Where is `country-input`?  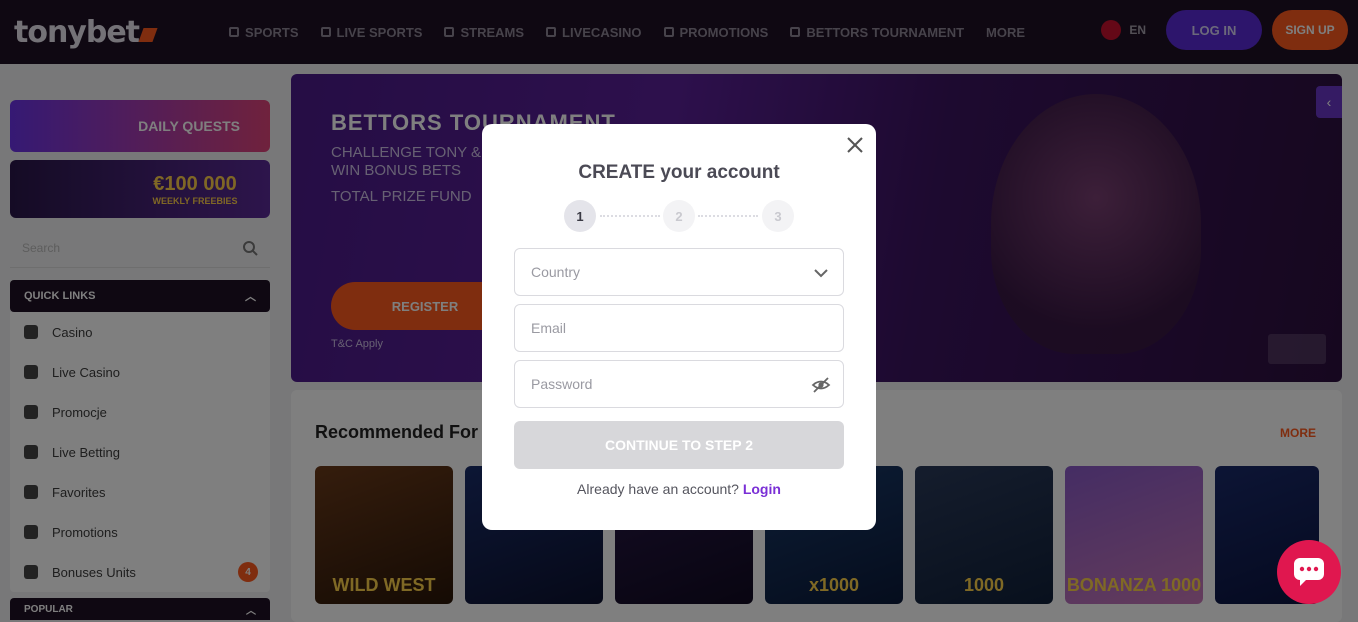 country-input is located at coordinates (679, 272).